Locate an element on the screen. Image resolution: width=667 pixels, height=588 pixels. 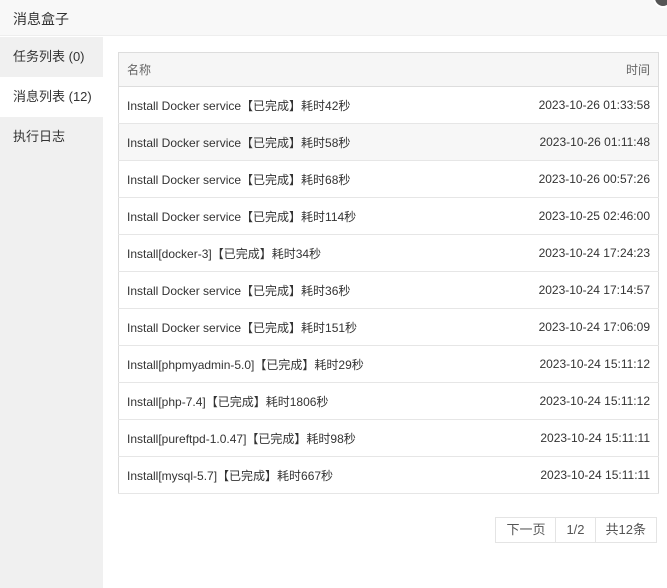
sidebar-item-message-list: 消息列表 (12) is located at coordinates (51, 97).